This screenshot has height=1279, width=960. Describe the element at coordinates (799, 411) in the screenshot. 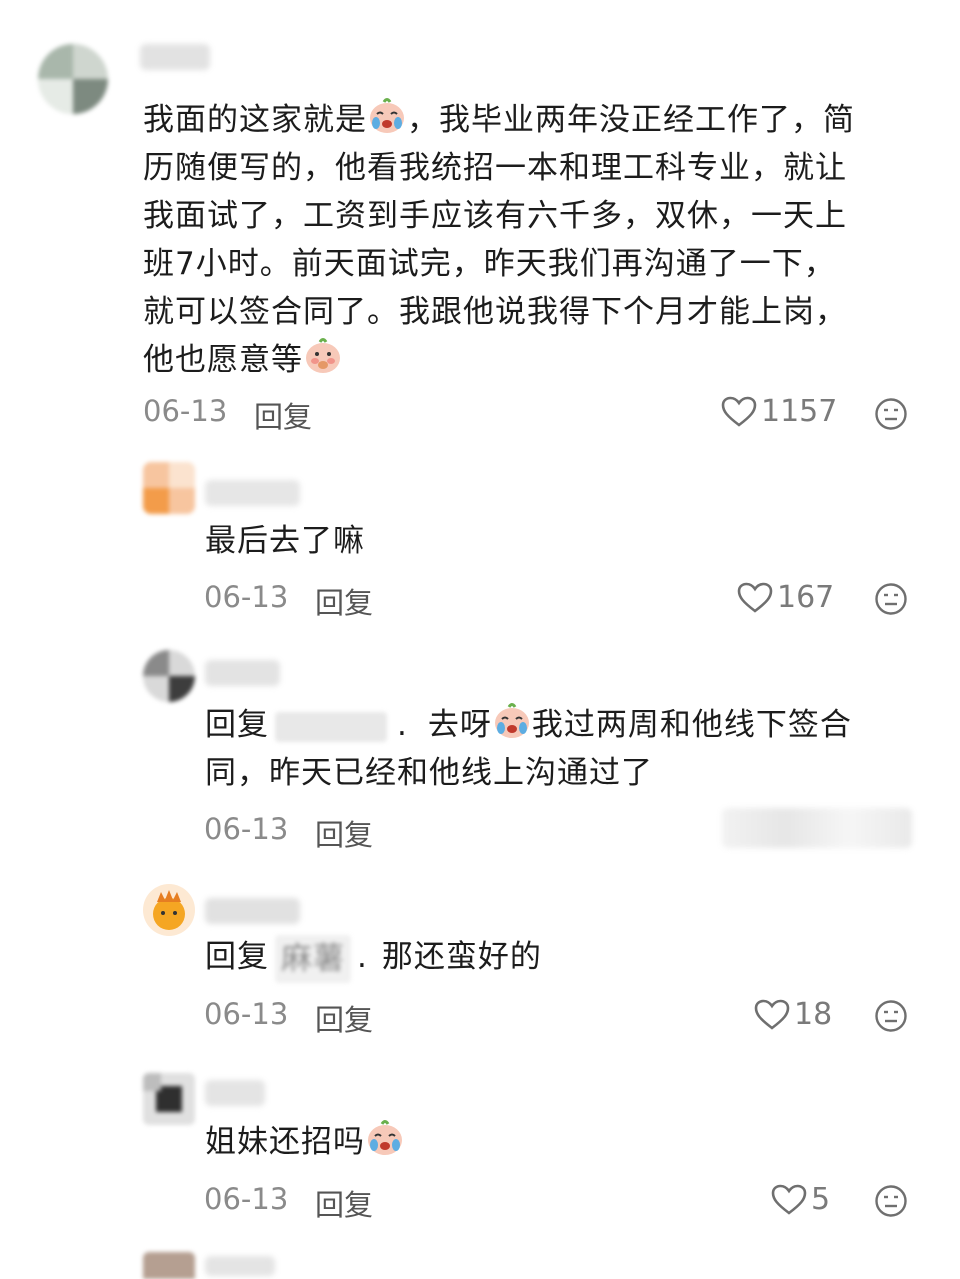

I see `like-count: 1157` at that location.